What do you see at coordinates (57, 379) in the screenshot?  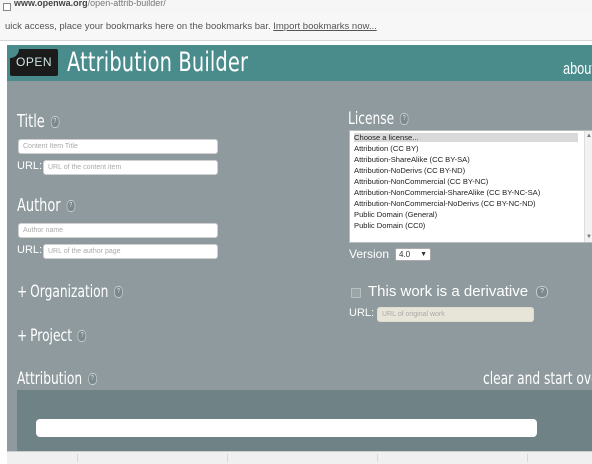 I see `attribution-heading: Attribution?` at bounding box center [57, 379].